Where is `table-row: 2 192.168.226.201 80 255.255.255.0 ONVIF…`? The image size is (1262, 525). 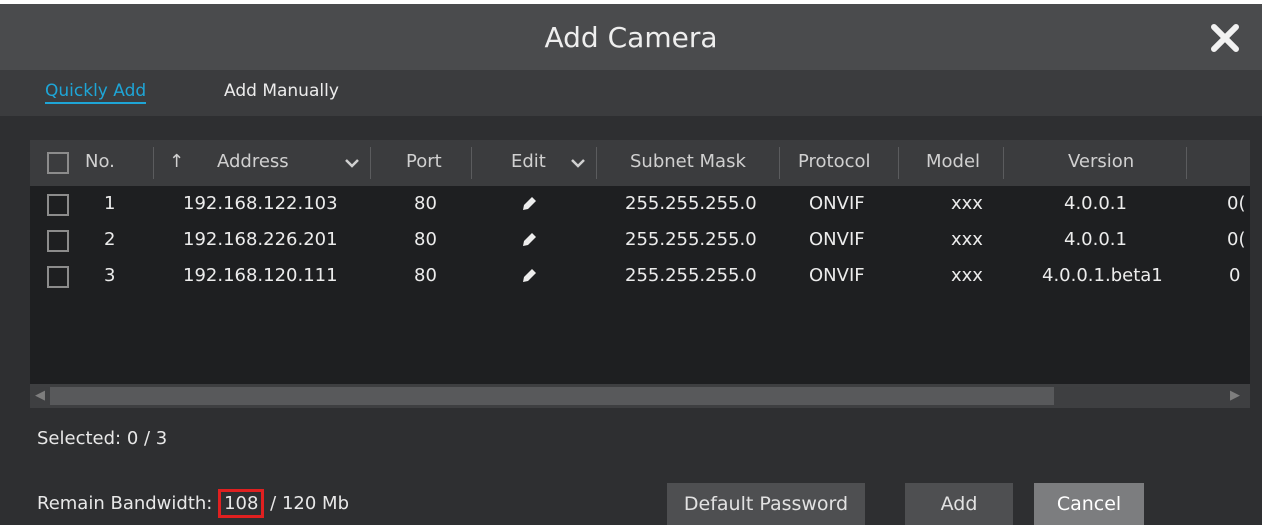
table-row: 2 192.168.226.201 80 255.255.255.0 ONVIF… is located at coordinates (640, 240).